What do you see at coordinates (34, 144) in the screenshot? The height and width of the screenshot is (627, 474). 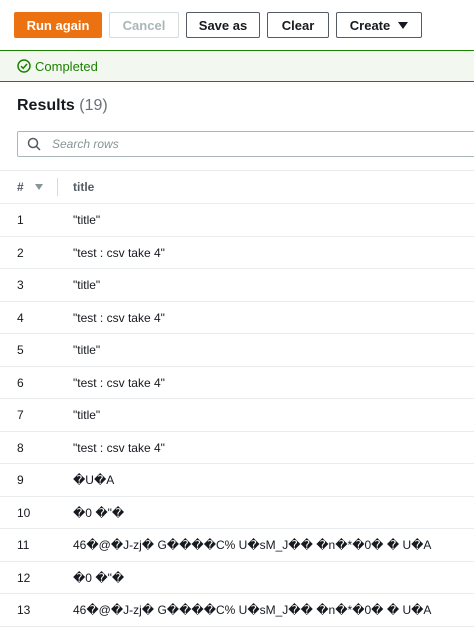 I see `search-icon` at bounding box center [34, 144].